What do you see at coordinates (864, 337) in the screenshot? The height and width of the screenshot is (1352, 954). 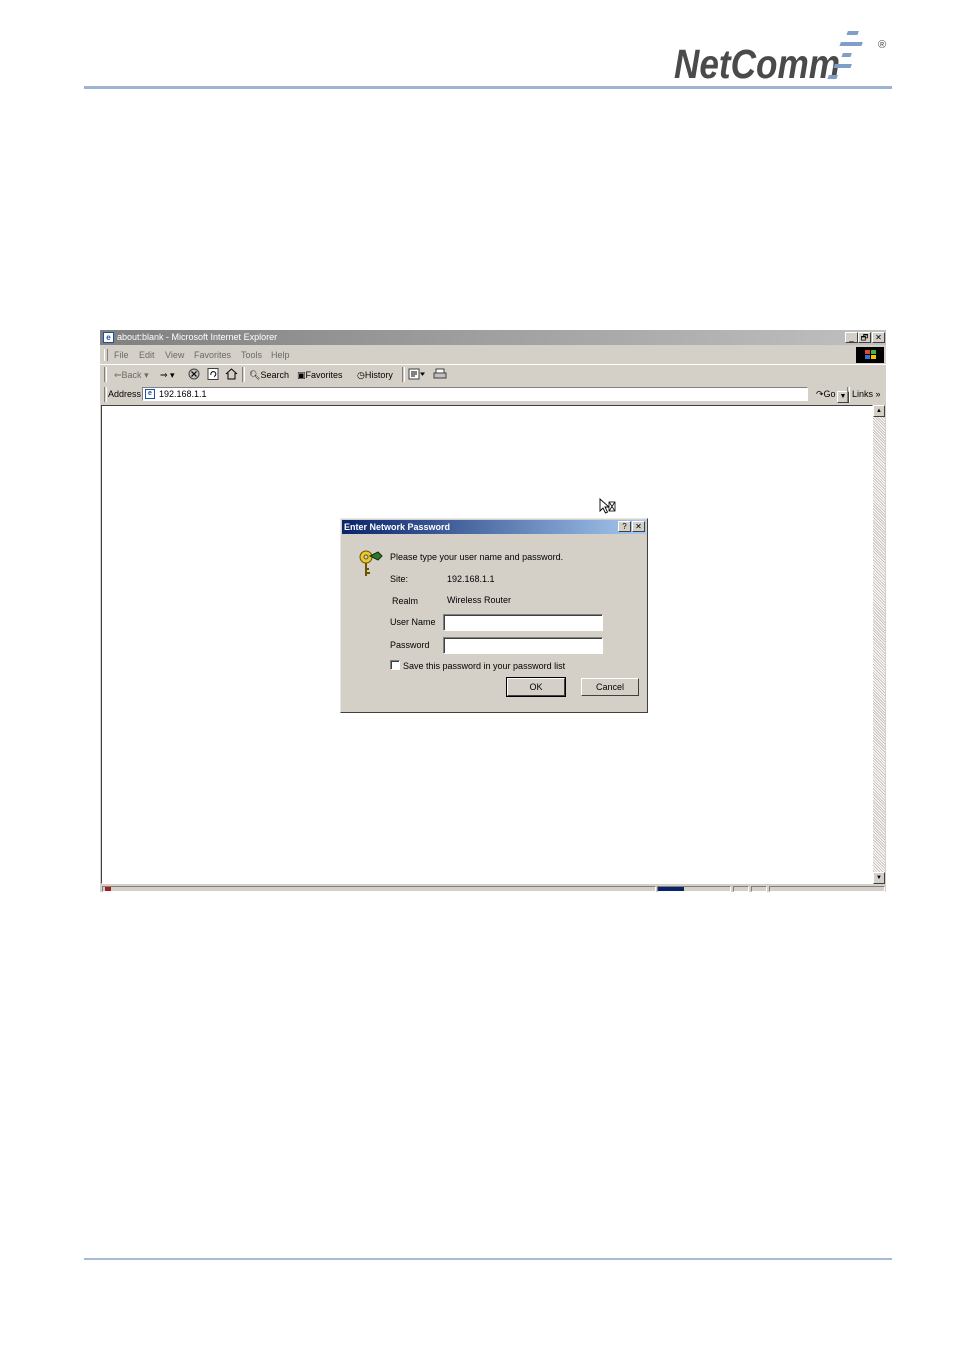 I see `maximize-button: 🗗` at bounding box center [864, 337].